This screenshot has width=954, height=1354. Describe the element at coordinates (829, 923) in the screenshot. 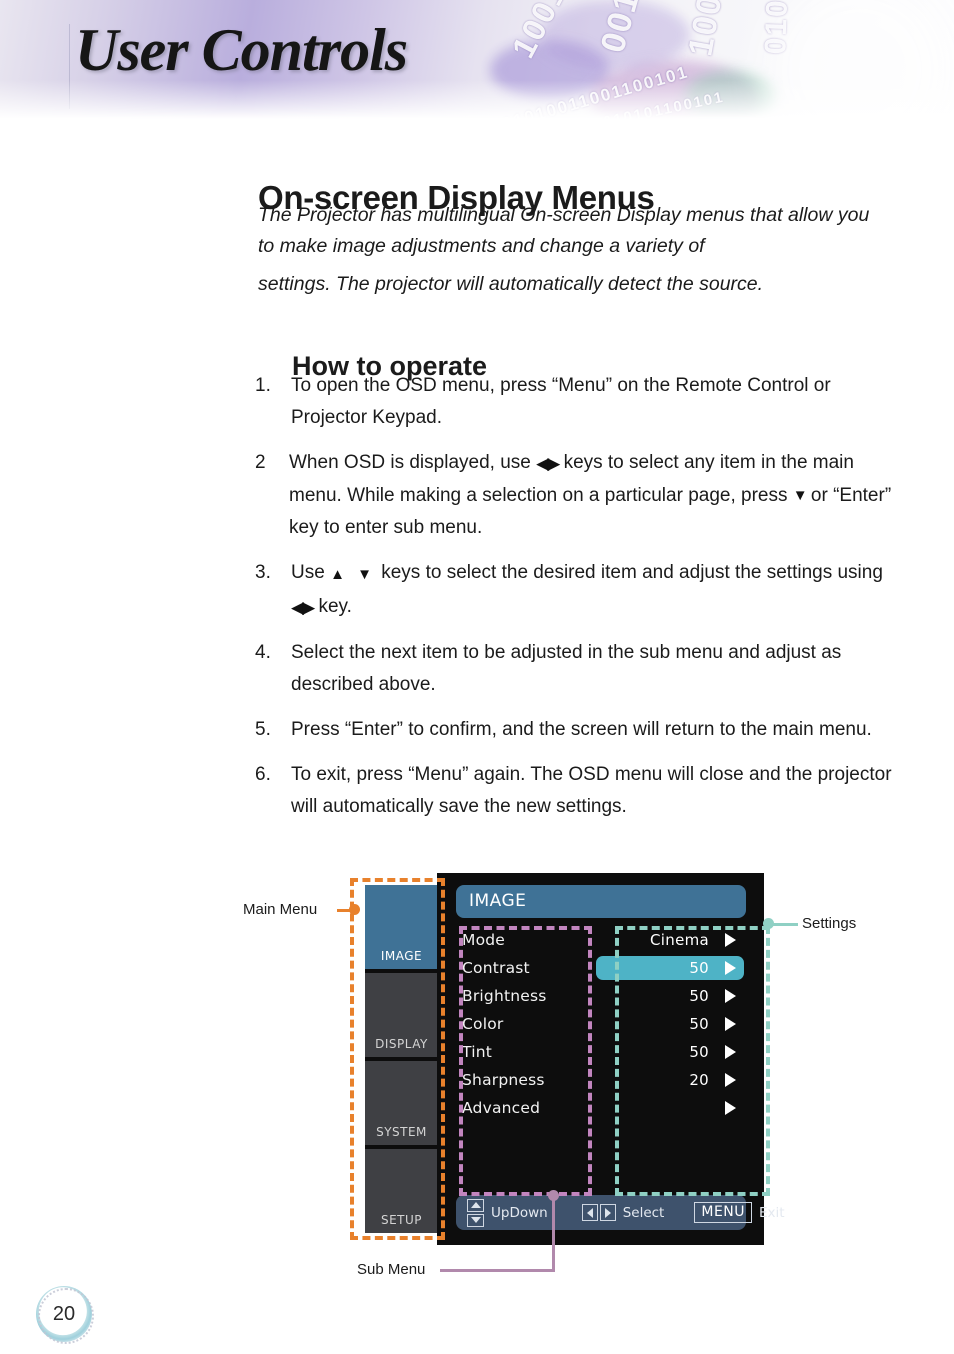

I see `annotation-label-settings: Settings` at that location.